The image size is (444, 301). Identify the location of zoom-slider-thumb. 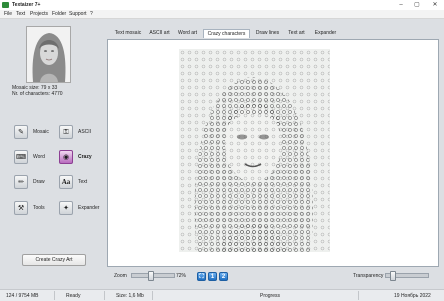
(151, 276).